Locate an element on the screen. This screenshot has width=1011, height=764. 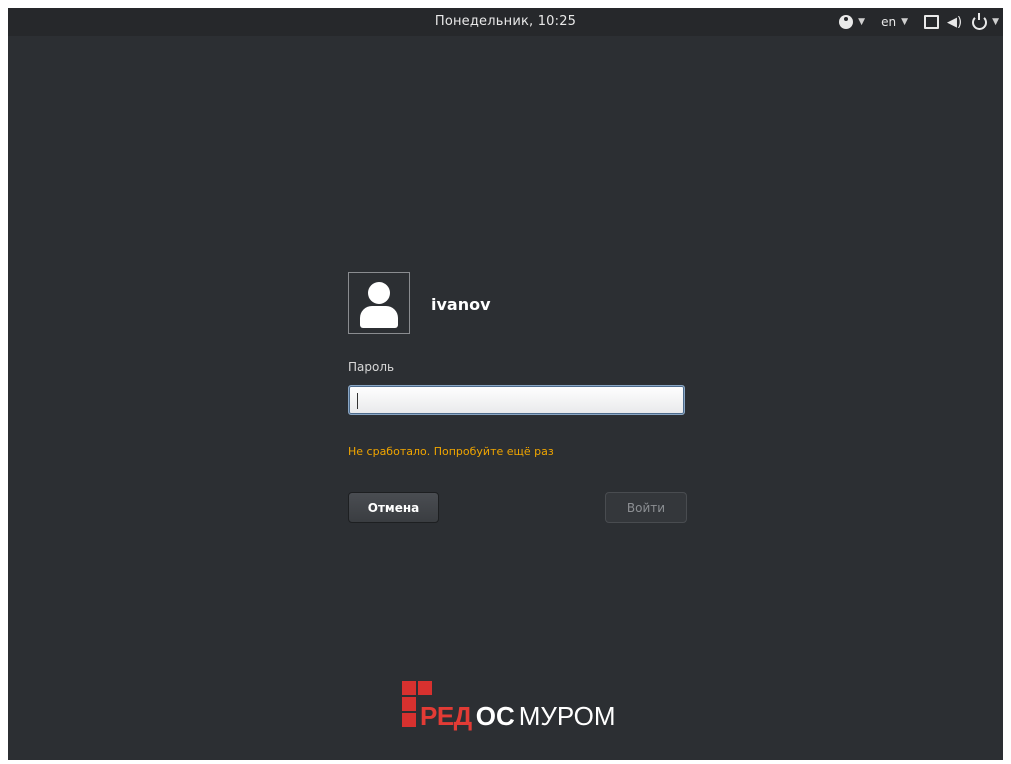
language-menu: en ▼ is located at coordinates (894, 22).